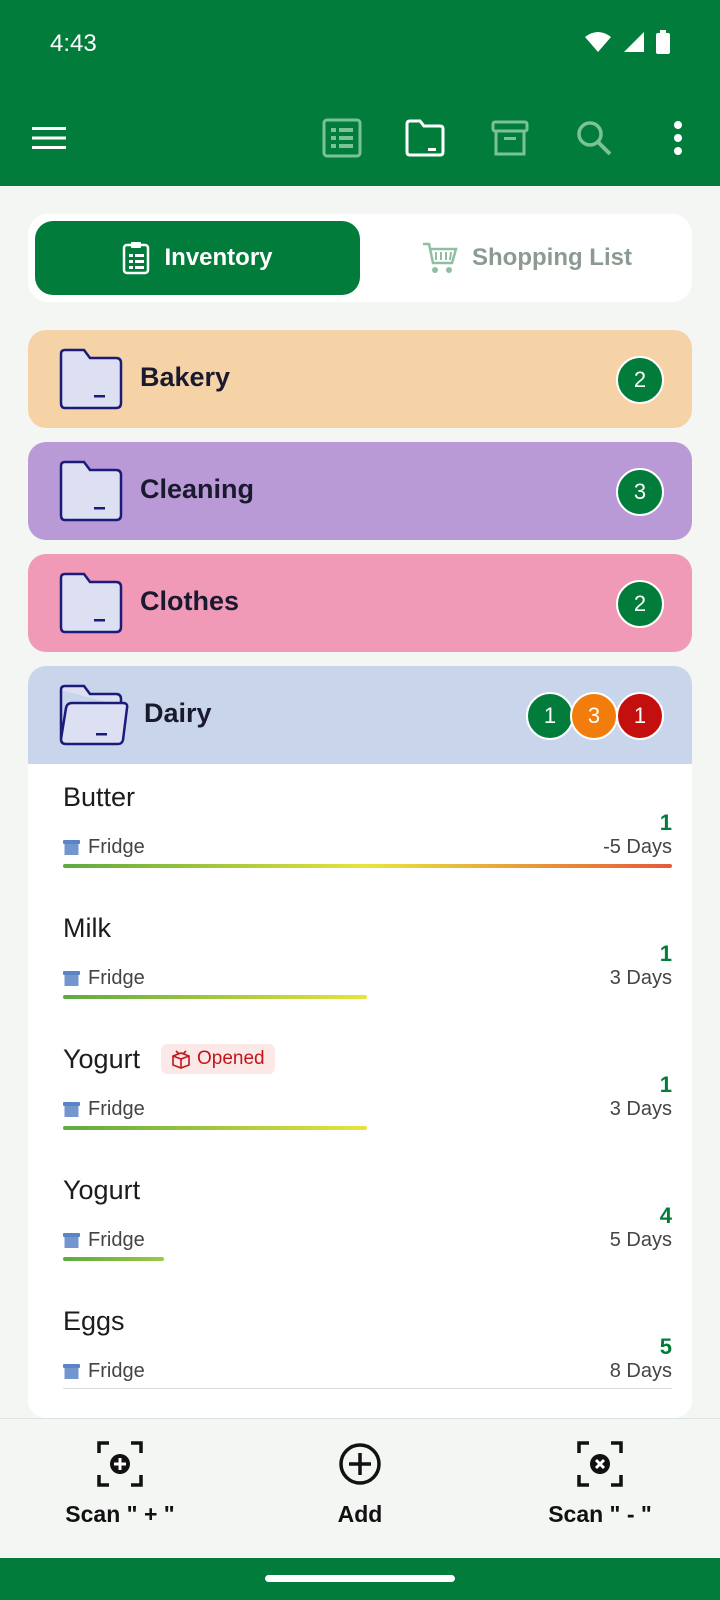 The image size is (720, 1600). What do you see at coordinates (640, 1371) in the screenshot?
I see `item-days-left: 8 Days` at bounding box center [640, 1371].